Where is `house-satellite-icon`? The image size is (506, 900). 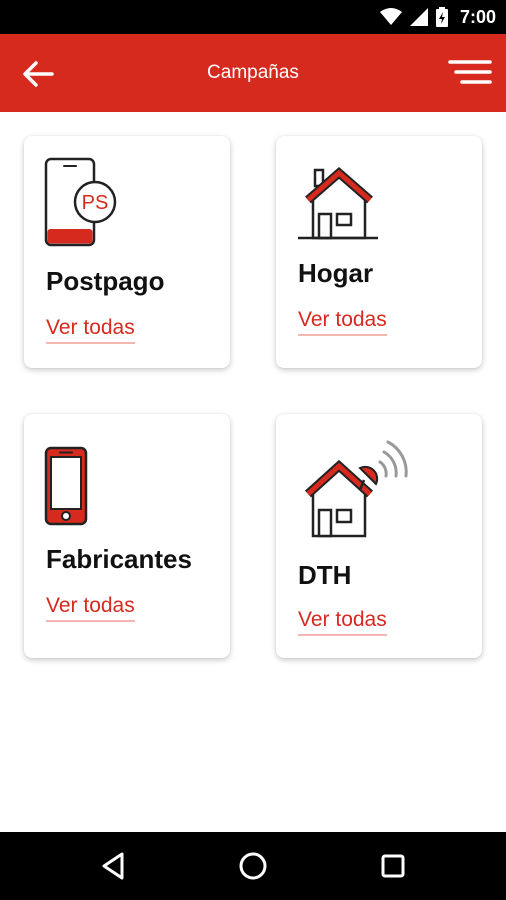
house-satellite-icon is located at coordinates (356, 489).